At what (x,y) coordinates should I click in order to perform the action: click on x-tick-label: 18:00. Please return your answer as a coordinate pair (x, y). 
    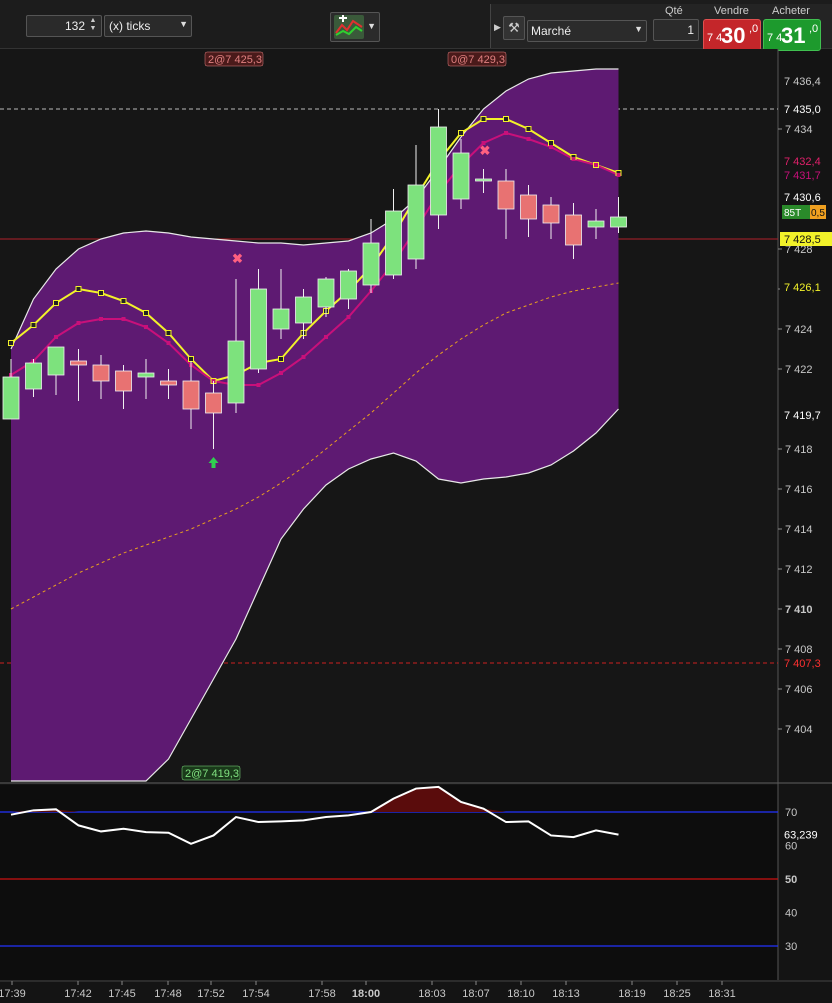
    Looking at the image, I should click on (366, 994).